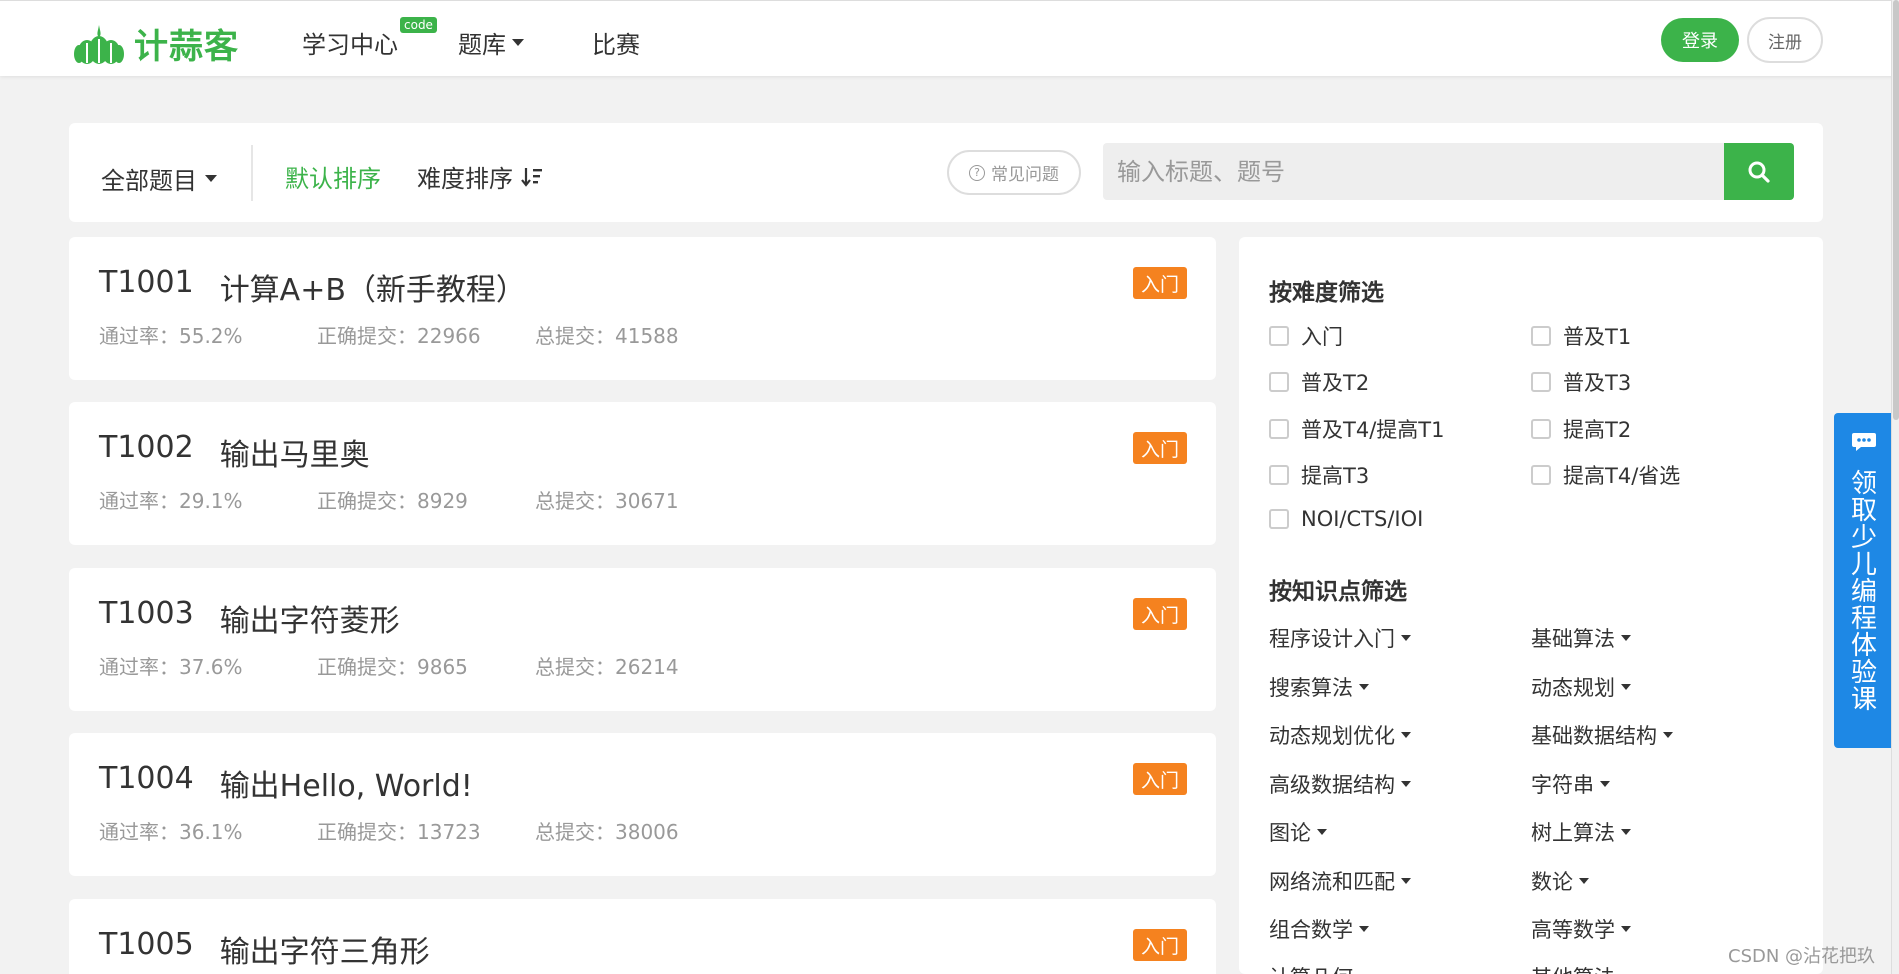  Describe the element at coordinates (146, 447) in the screenshot. I see `problem-id: T1002` at that location.